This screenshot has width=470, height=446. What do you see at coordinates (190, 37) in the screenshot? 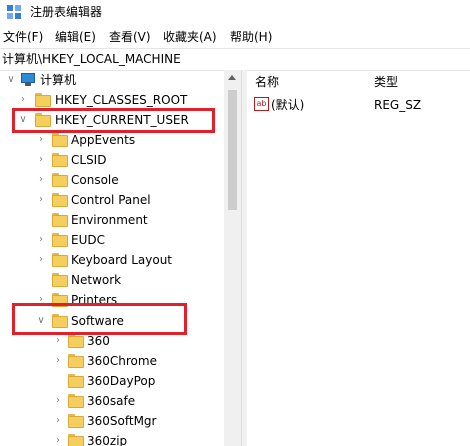
I see `menu-favorites: 收藏夹(A)` at bounding box center [190, 37].